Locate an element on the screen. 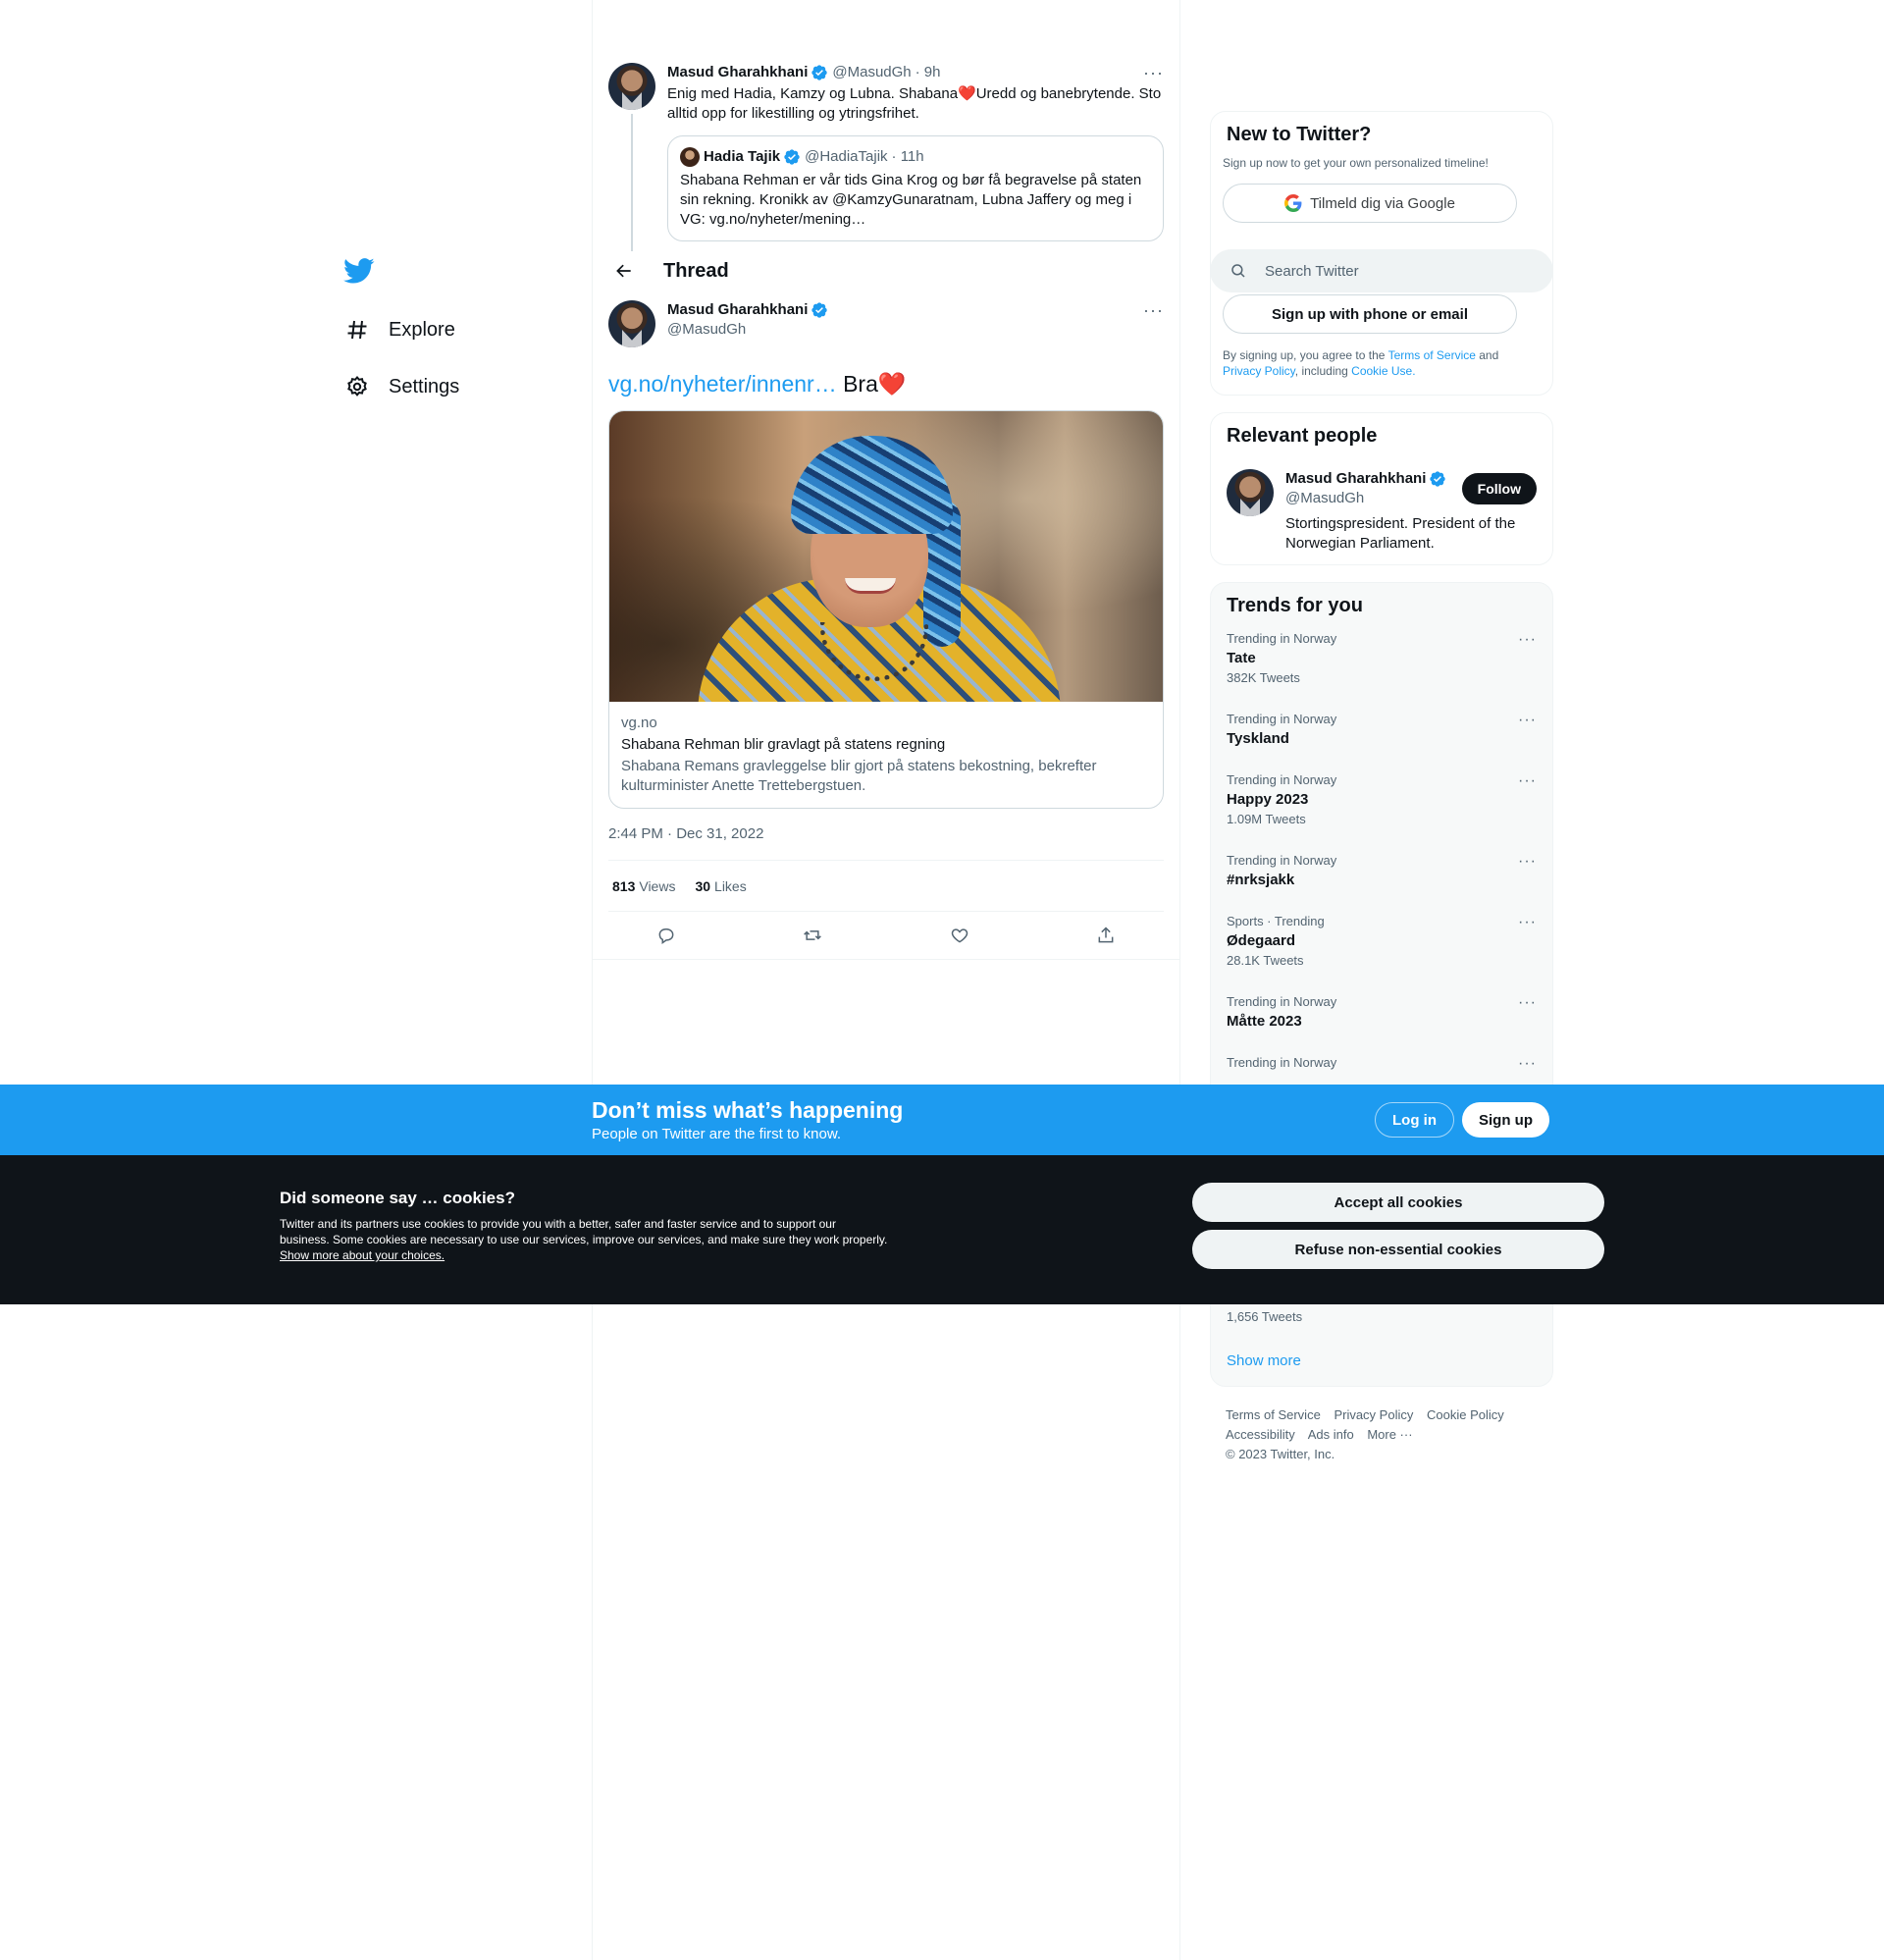 The image size is (1884, 1960). google-signup-button: Tilmeld dig via Google is located at coordinates (1370, 203).